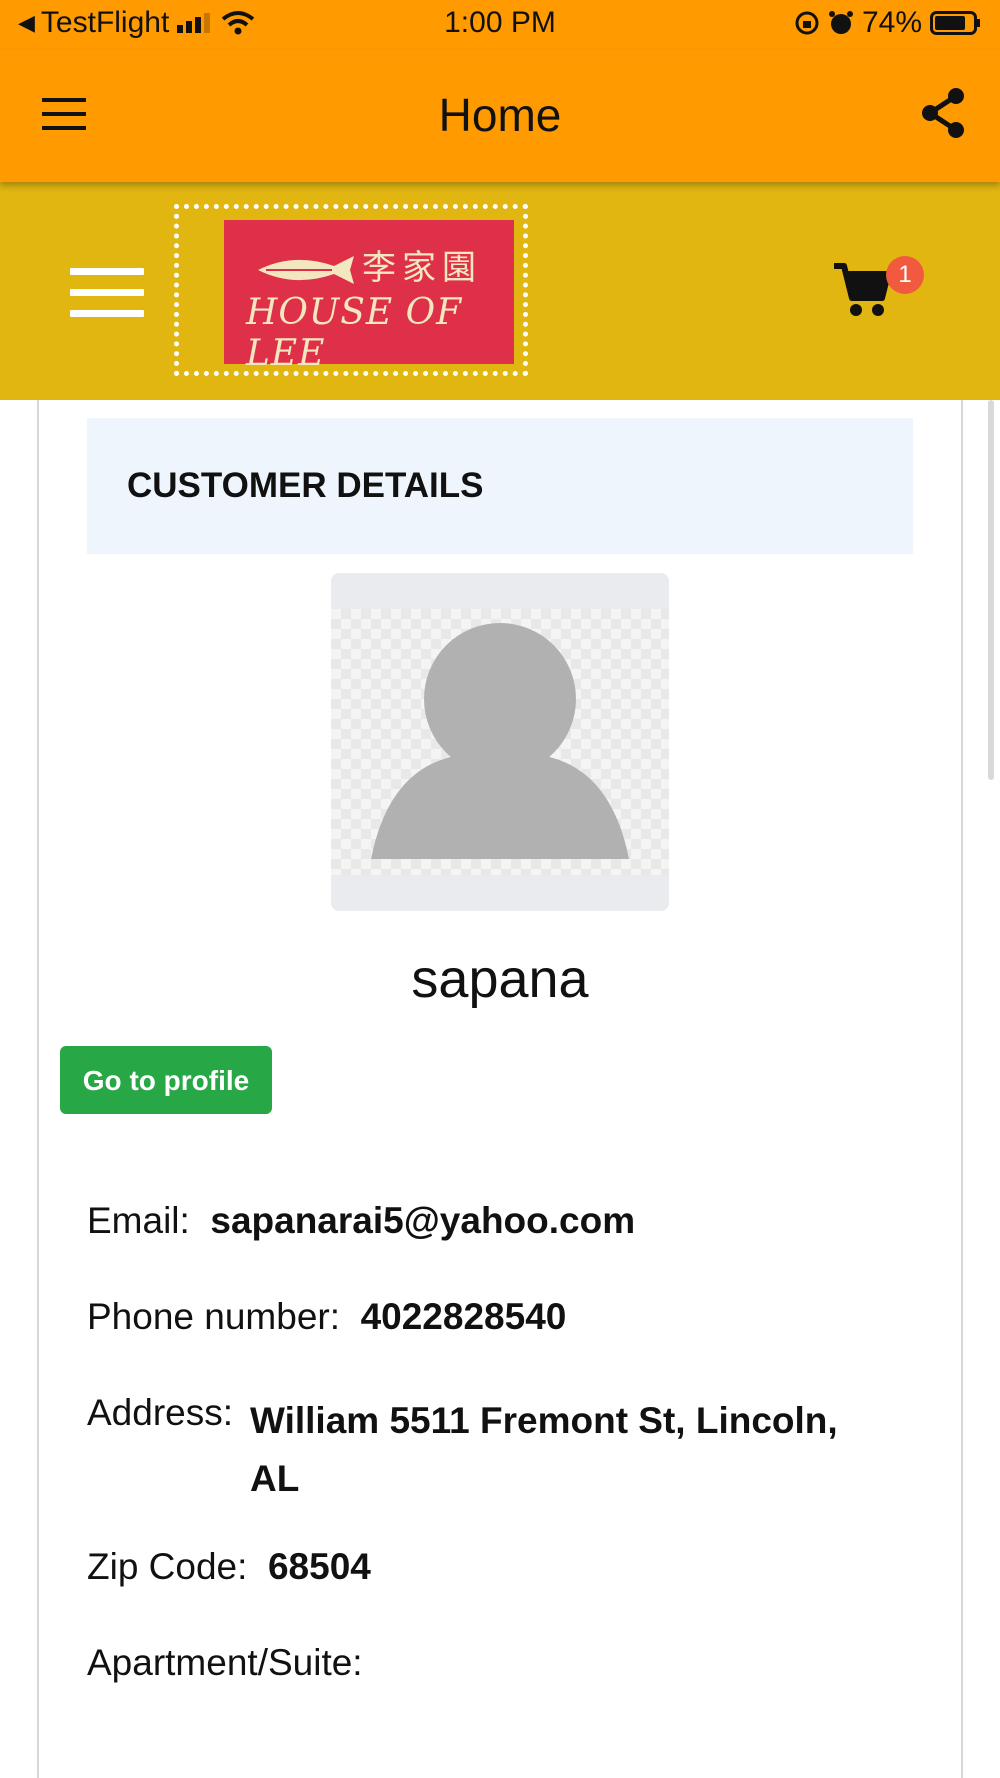 Image resolution: width=1000 pixels, height=1778 pixels. What do you see at coordinates (422, 268) in the screenshot?
I see `logo-chinese-text: 李家園` at bounding box center [422, 268].